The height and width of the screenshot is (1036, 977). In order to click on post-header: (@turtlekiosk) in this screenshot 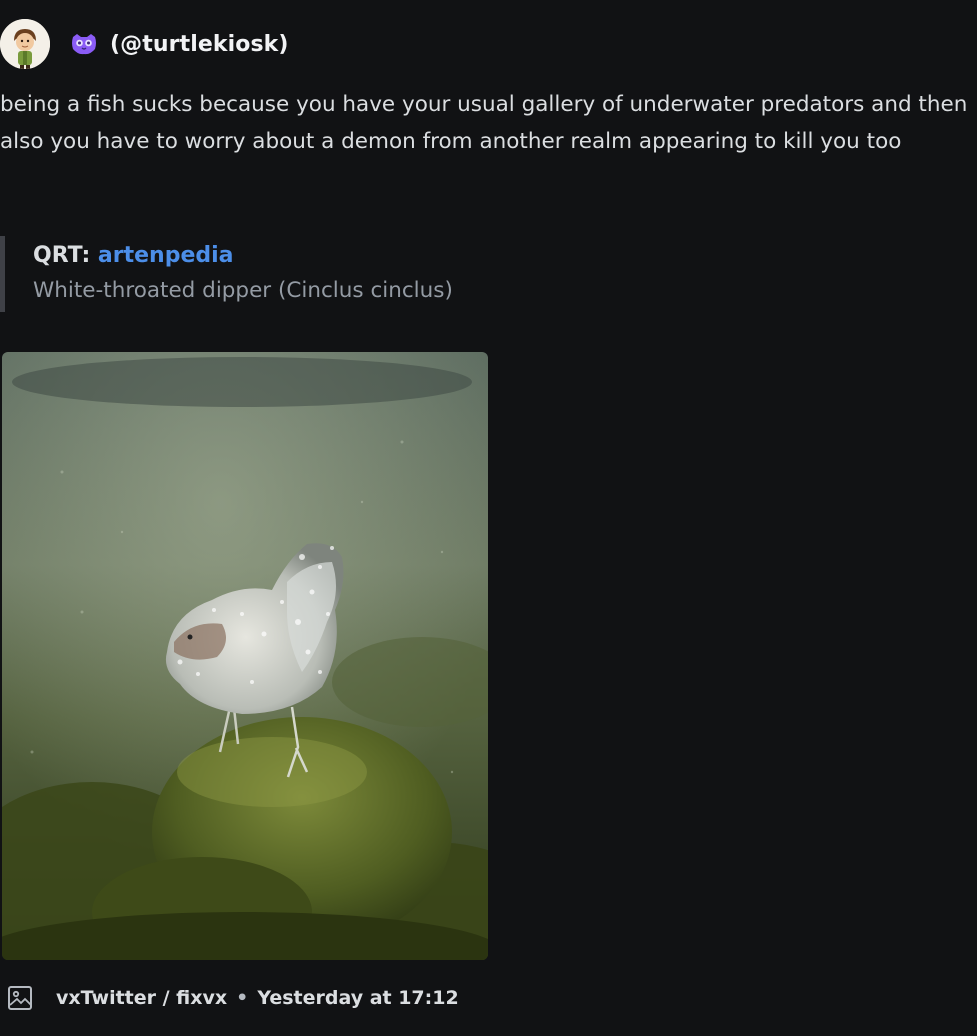, I will do `click(144, 44)`.